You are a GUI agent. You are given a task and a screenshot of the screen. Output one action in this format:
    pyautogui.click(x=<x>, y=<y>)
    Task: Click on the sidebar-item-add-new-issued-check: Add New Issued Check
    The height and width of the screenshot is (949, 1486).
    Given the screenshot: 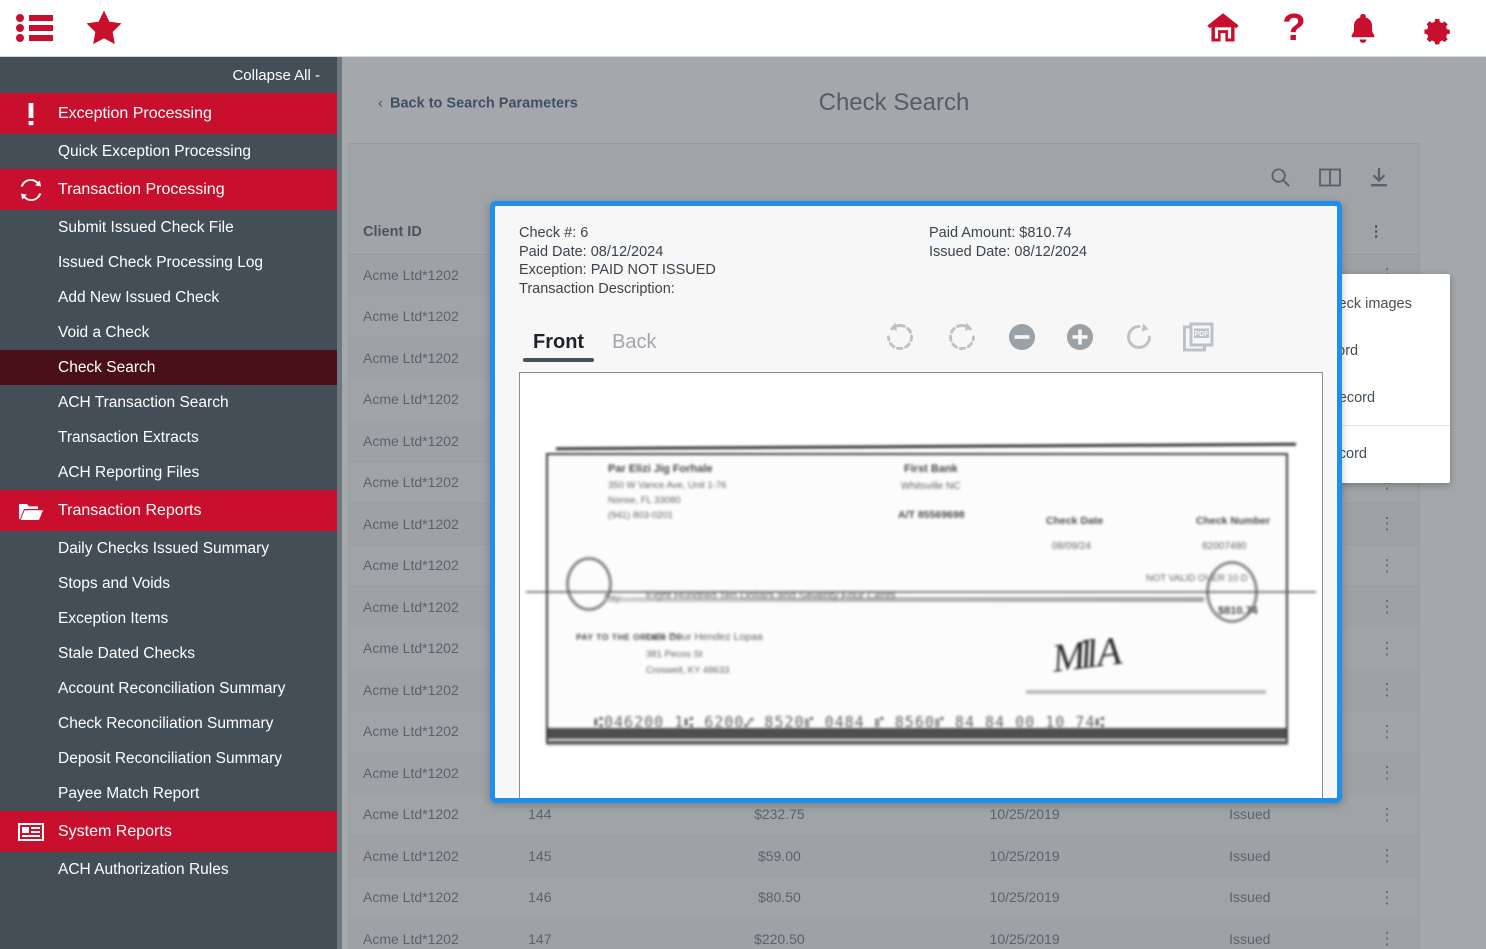 What is the action you would take?
    pyautogui.click(x=171, y=297)
    